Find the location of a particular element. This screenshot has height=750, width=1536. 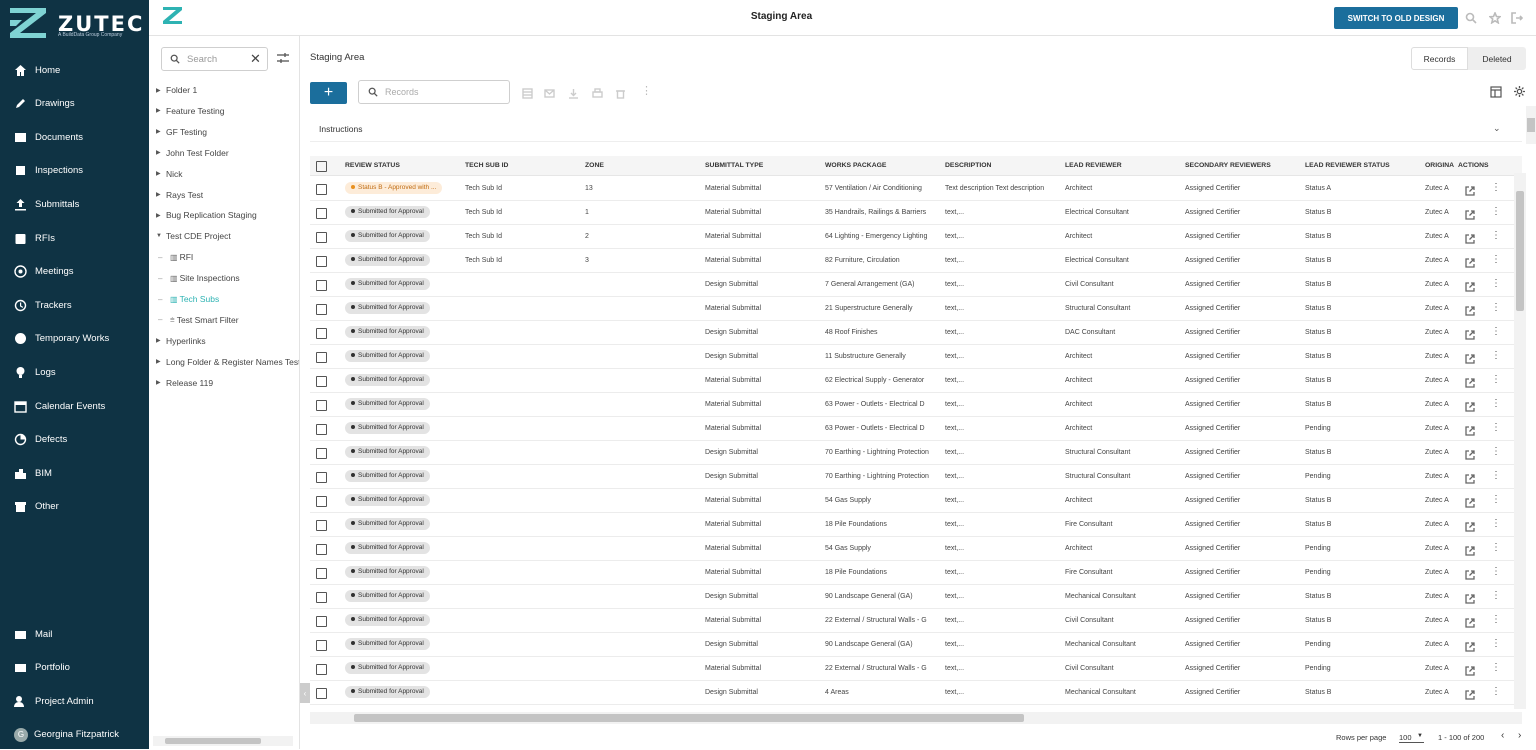

tree-item: ▶ Feature Testing is located at coordinates (190, 111).